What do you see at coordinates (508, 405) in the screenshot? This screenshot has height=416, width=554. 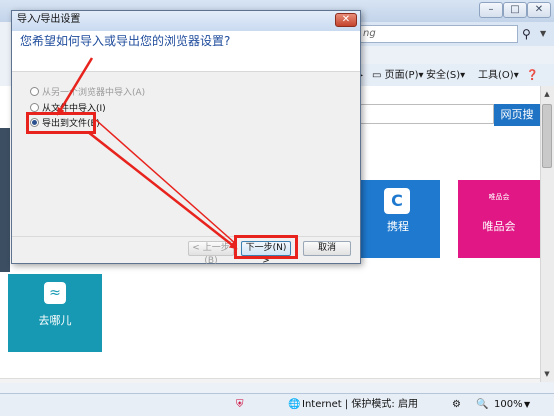 I see `zoom-level: 100%` at bounding box center [508, 405].